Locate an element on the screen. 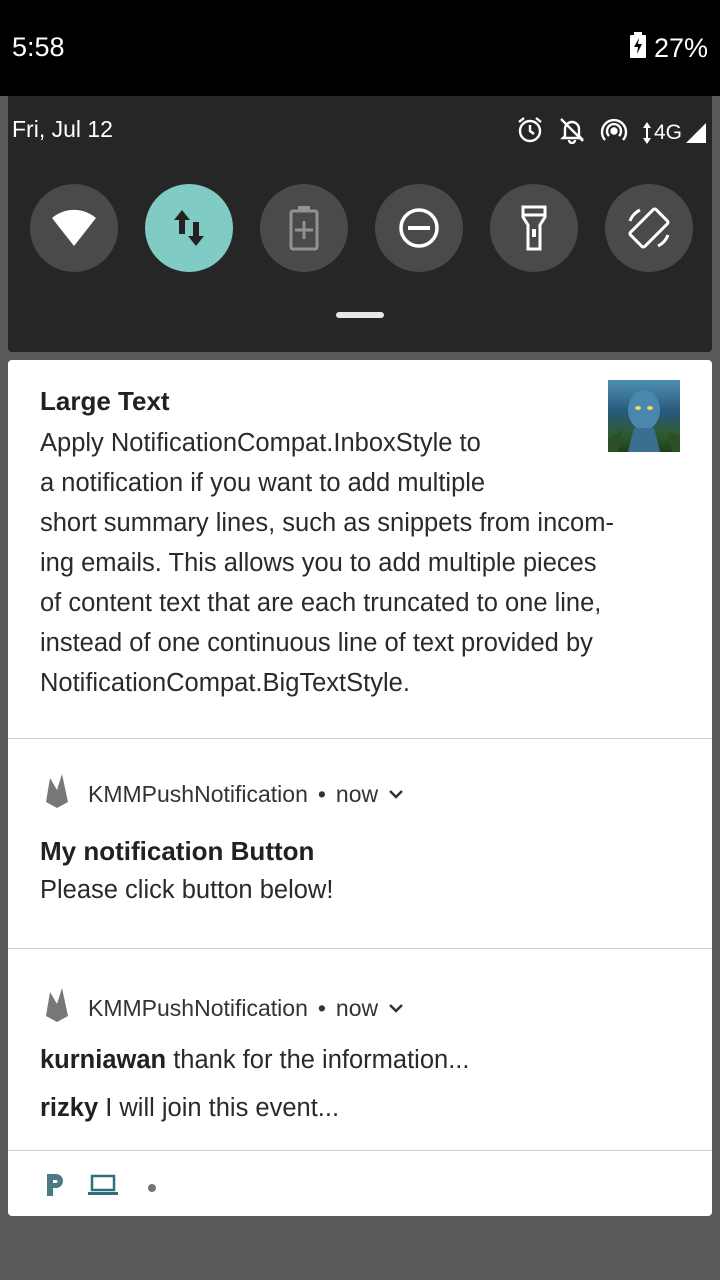  data-transfer-icon is located at coordinates (189, 228).